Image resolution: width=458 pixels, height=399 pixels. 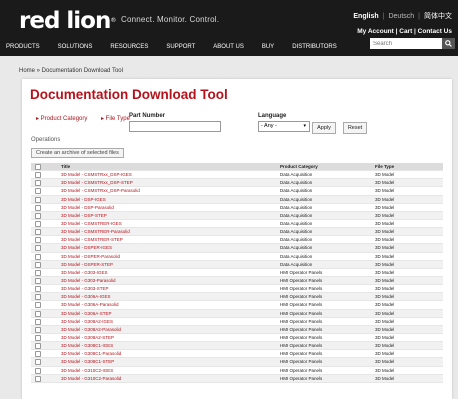 I want to click on header-title: Title, so click(x=65, y=167).